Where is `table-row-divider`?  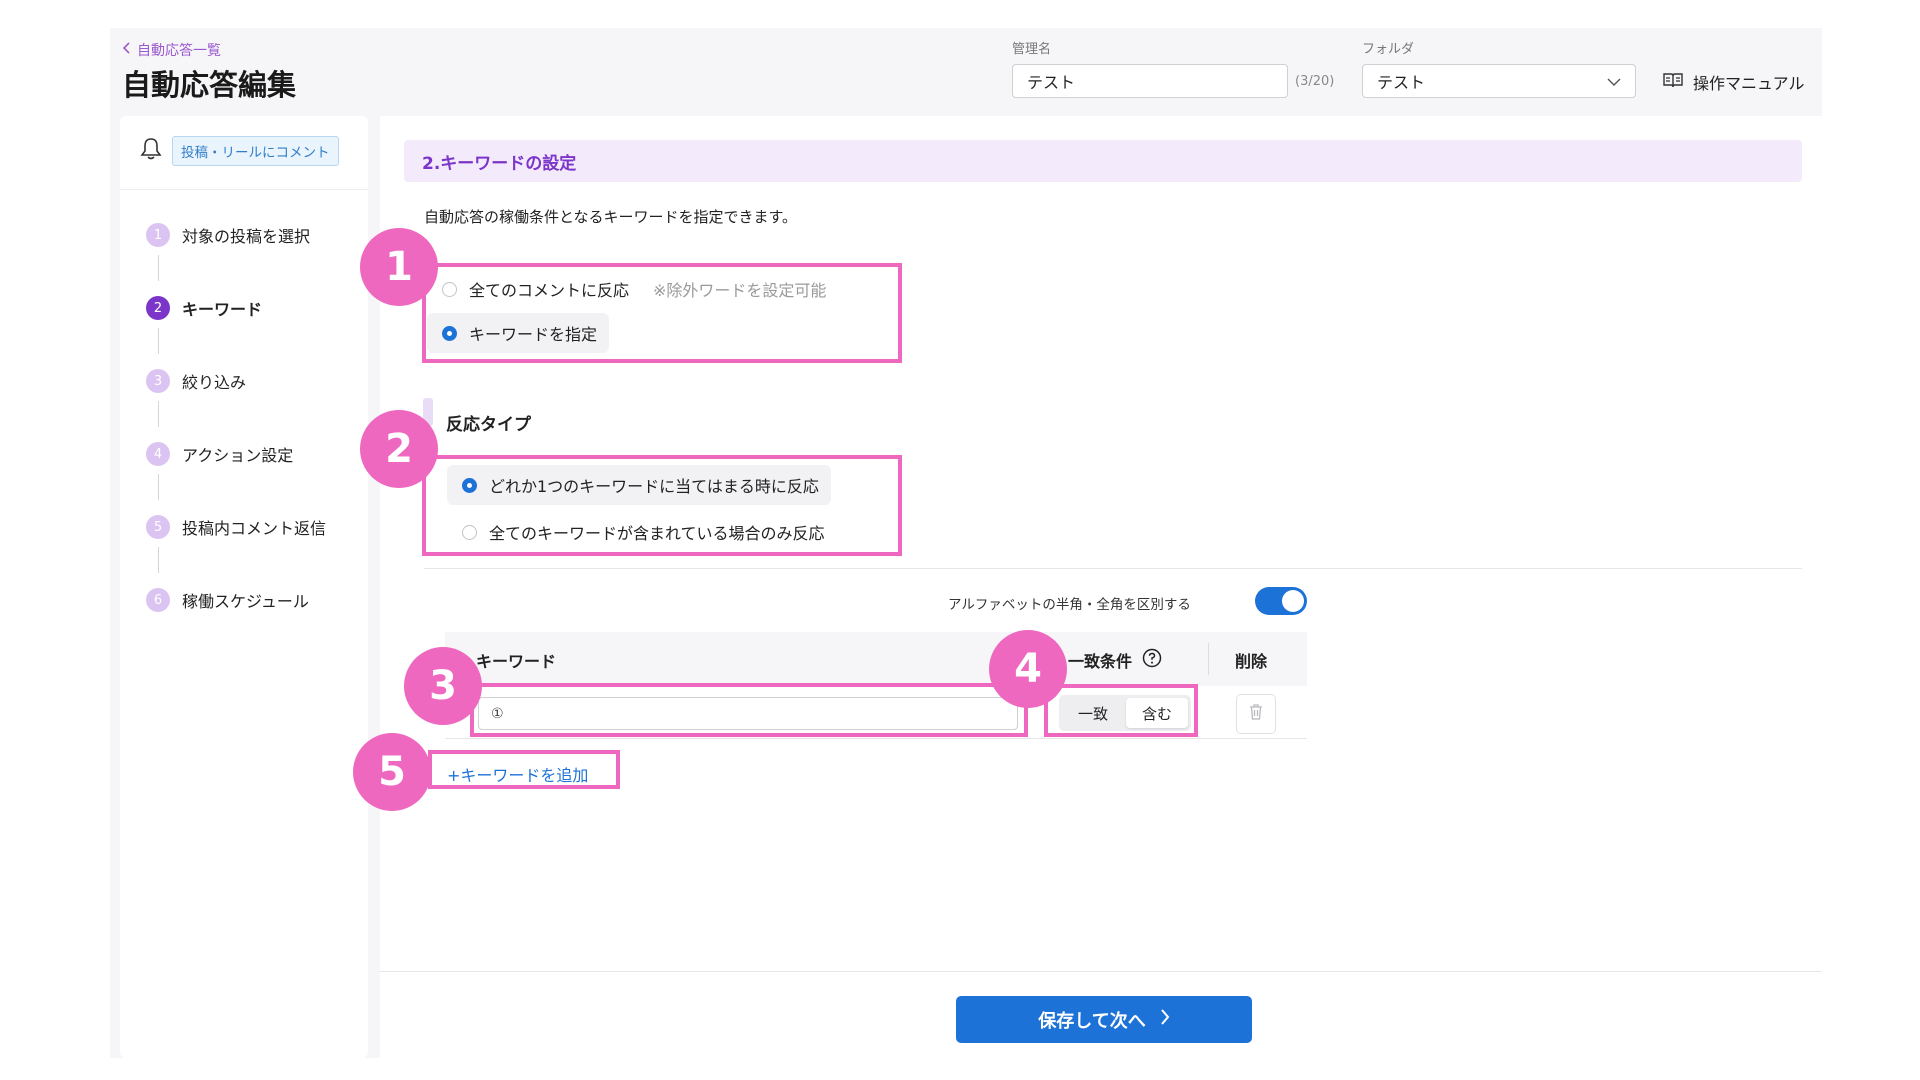 table-row-divider is located at coordinates (876, 738).